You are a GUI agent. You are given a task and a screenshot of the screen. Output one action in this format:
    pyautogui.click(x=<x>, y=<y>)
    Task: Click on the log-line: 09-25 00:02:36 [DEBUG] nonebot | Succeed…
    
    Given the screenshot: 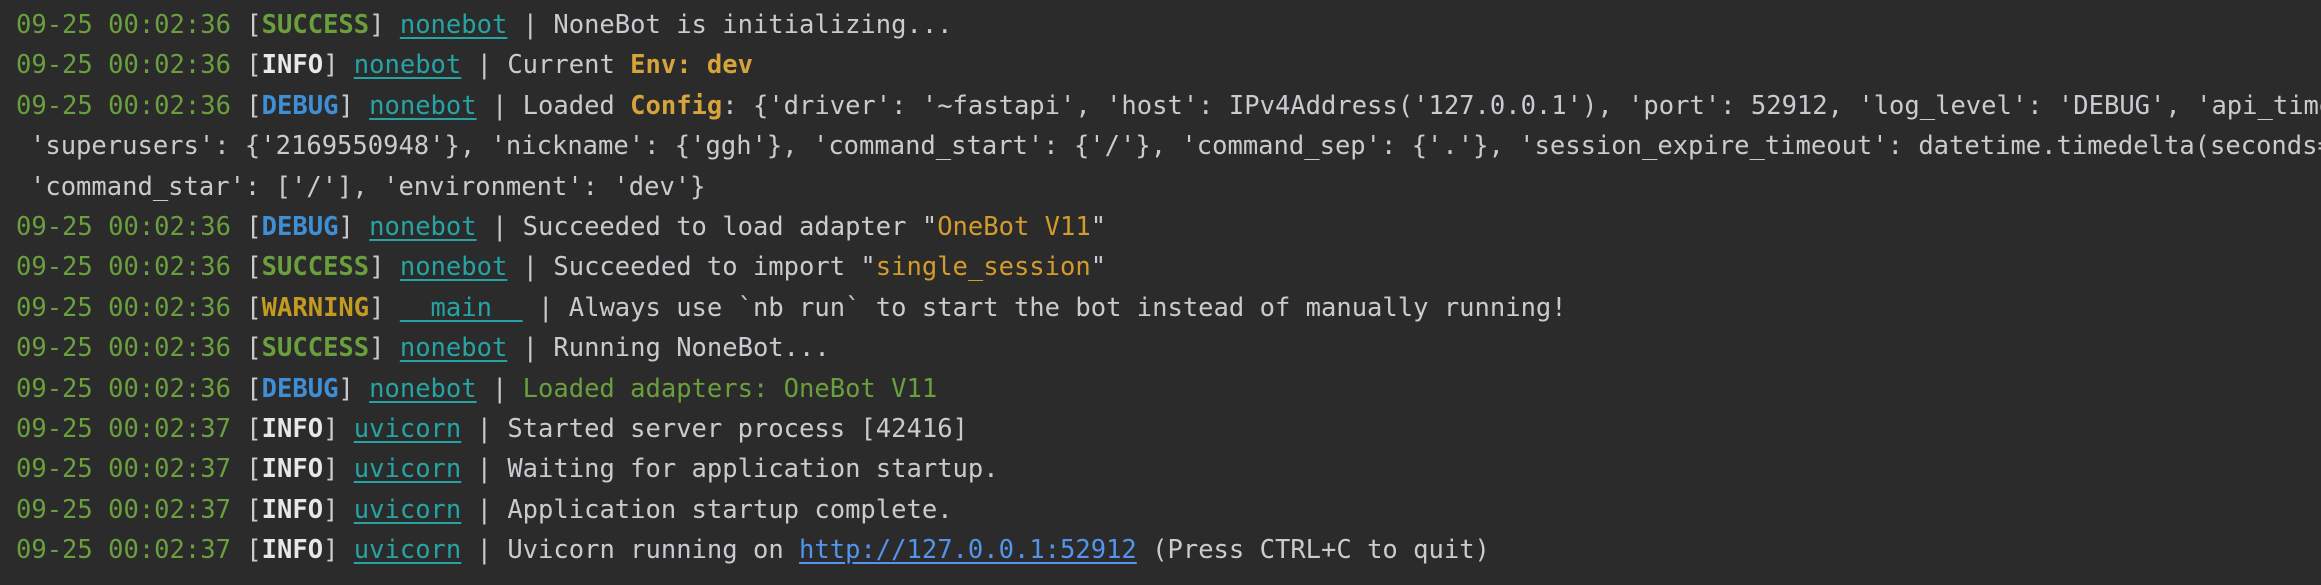 What is the action you would take?
    pyautogui.click(x=561, y=226)
    